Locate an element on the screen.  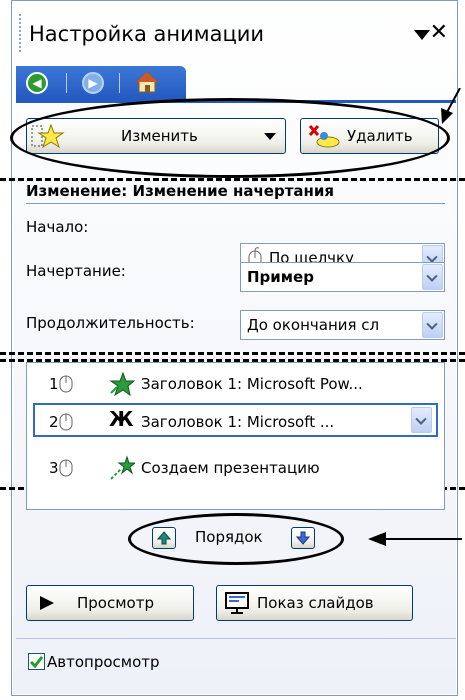
home-icon is located at coordinates (147, 82).